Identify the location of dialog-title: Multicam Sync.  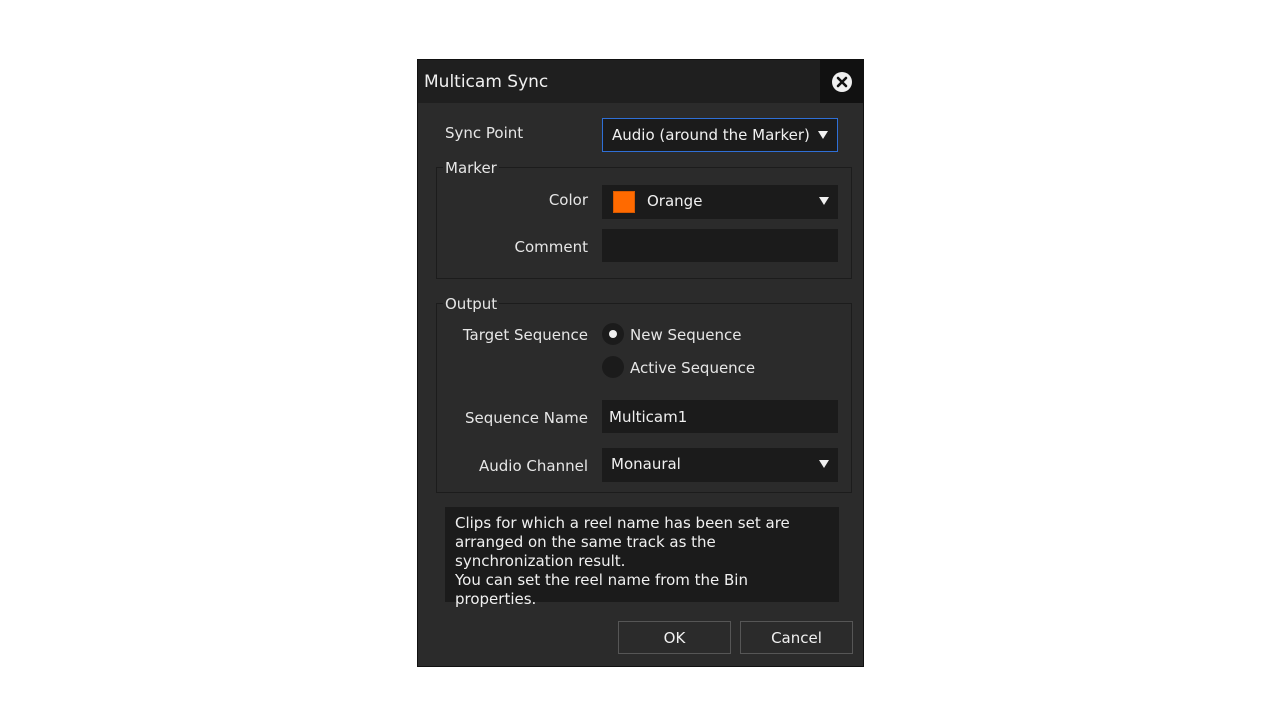
(486, 82).